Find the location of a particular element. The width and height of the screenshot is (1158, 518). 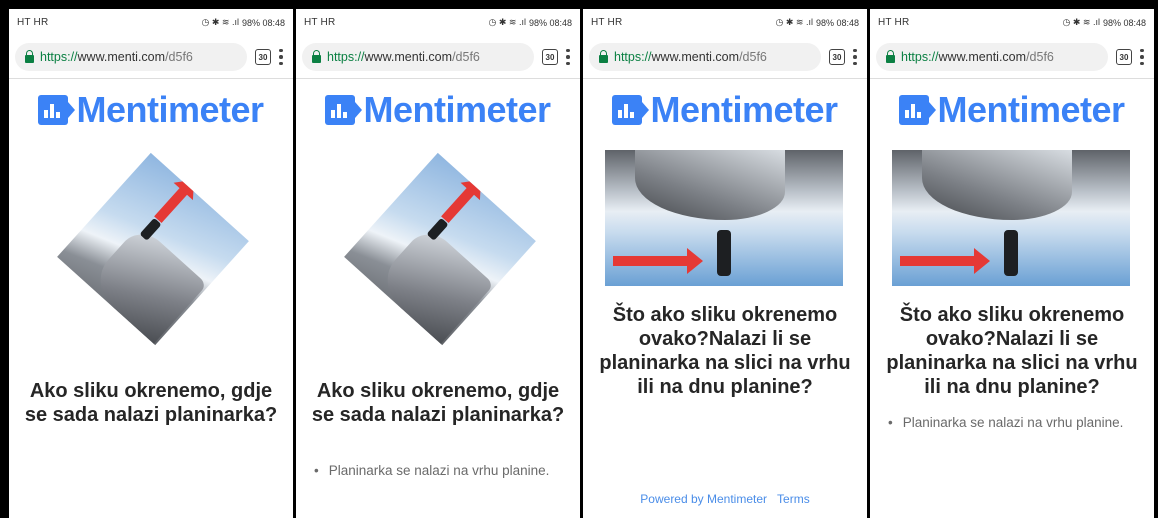

terms-link: Terms is located at coordinates (793, 499).